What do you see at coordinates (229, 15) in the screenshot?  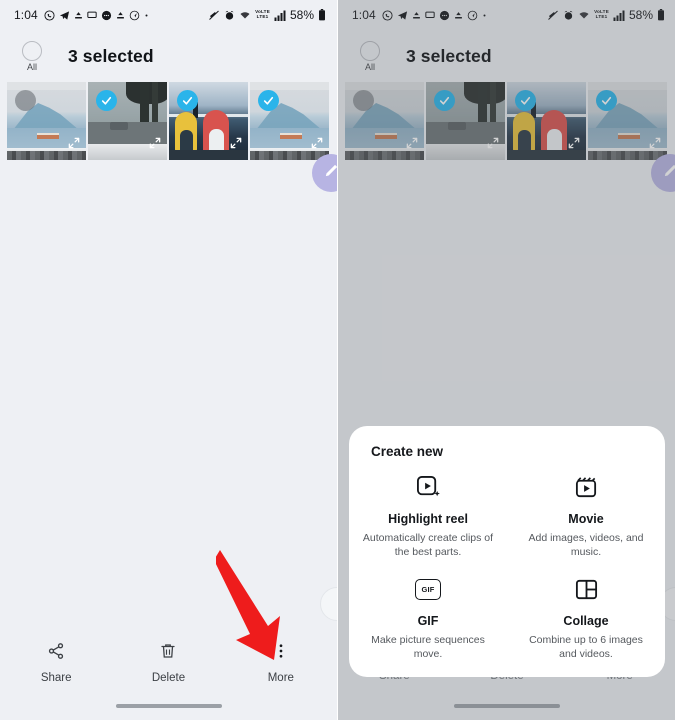 I see `alarm-icon` at bounding box center [229, 15].